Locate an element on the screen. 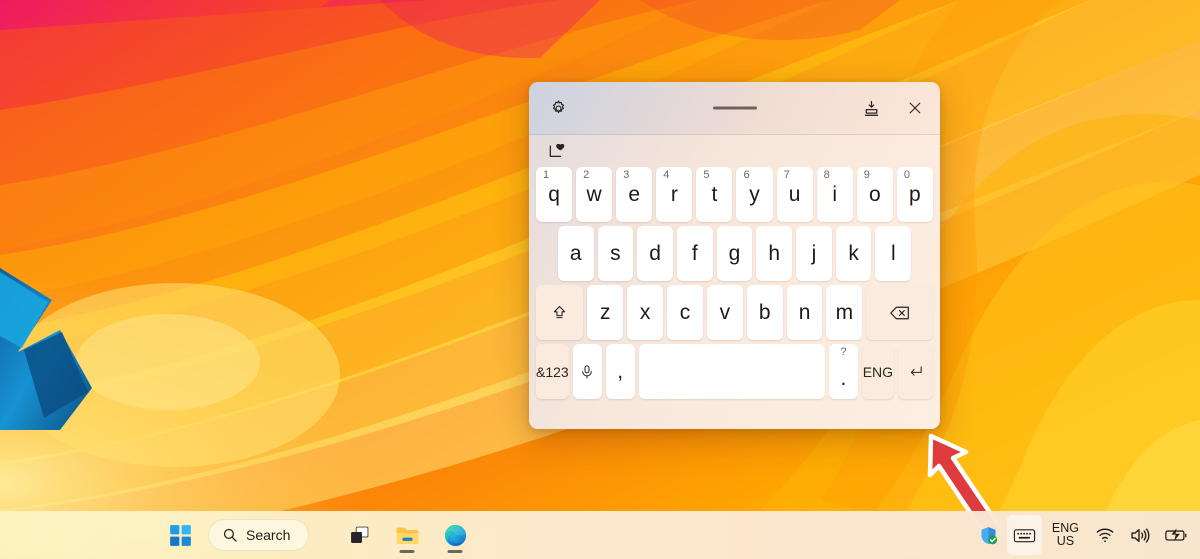 This screenshot has height=559, width=1200. key-sup-3: 3 is located at coordinates (626, 175).